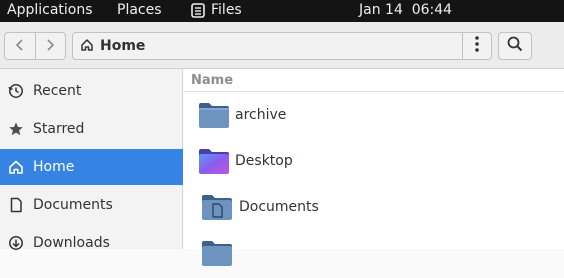 This screenshot has width=564, height=278. I want to click on files-icon, so click(198, 10).